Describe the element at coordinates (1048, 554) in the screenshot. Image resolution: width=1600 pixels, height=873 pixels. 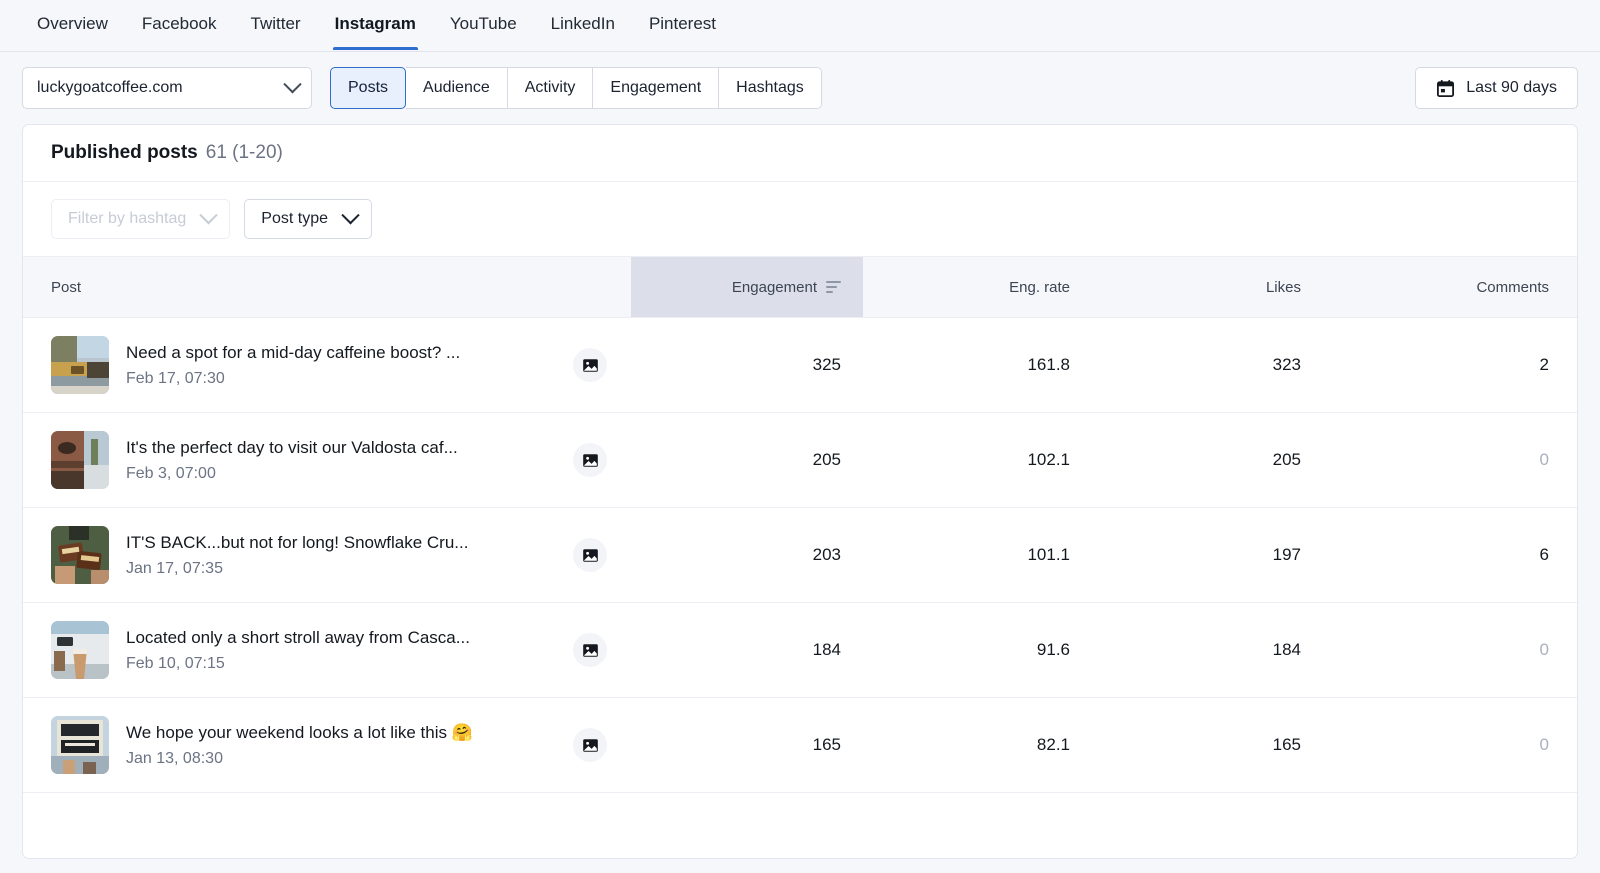
I see `eng-rate-value: 101.1` at that location.